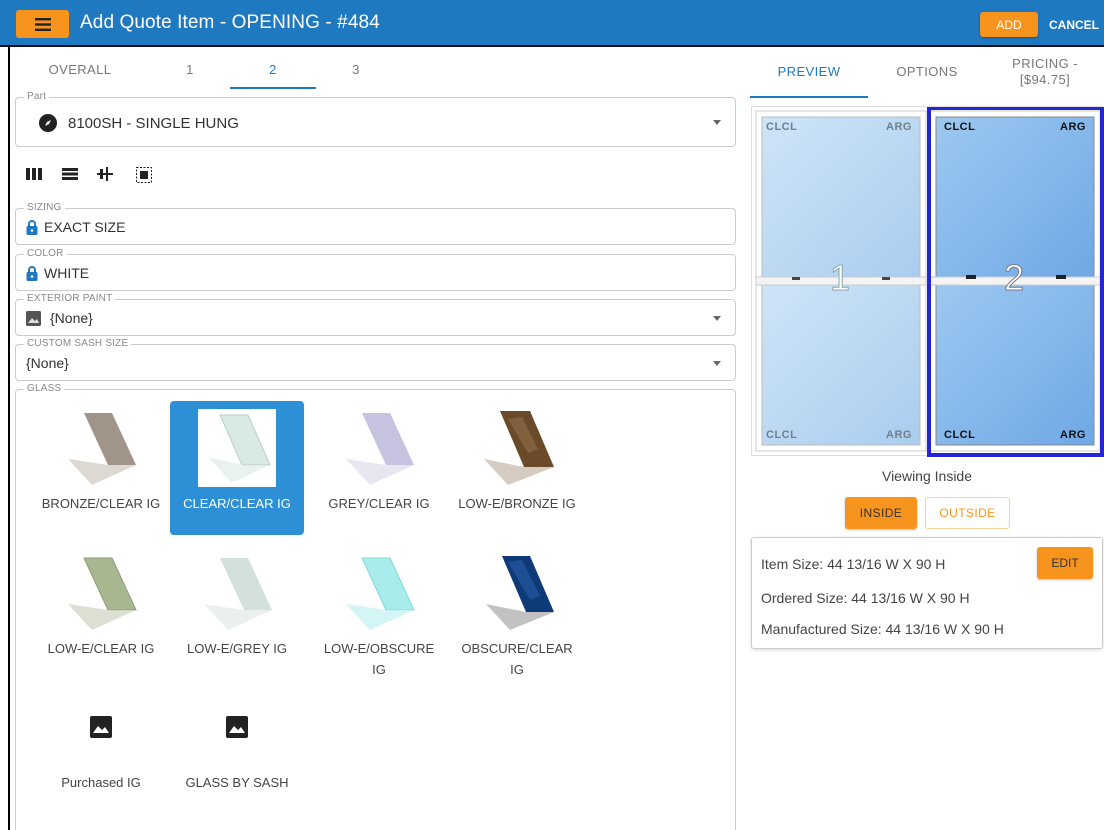 The height and width of the screenshot is (830, 1104). I want to click on tab-preview: PREVIEW, so click(809, 72).